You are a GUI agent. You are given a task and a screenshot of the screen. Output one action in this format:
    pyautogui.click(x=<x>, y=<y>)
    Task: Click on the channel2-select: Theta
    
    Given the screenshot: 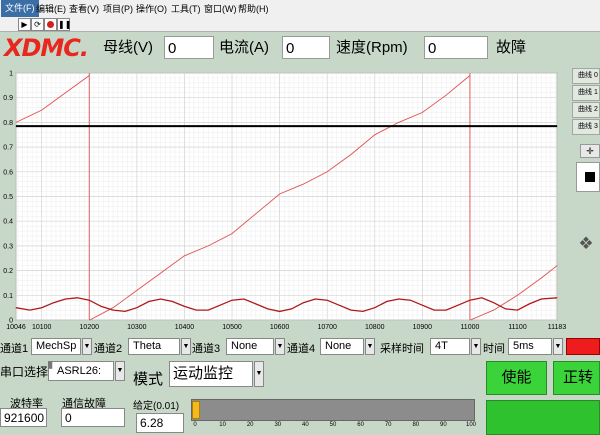 What is the action you would take?
    pyautogui.click(x=154, y=346)
    